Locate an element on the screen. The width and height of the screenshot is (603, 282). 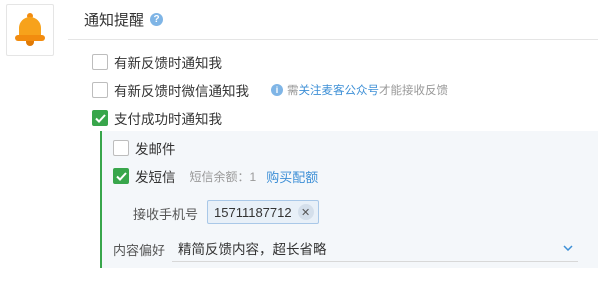
notification-icon-box is located at coordinates (30, 30).